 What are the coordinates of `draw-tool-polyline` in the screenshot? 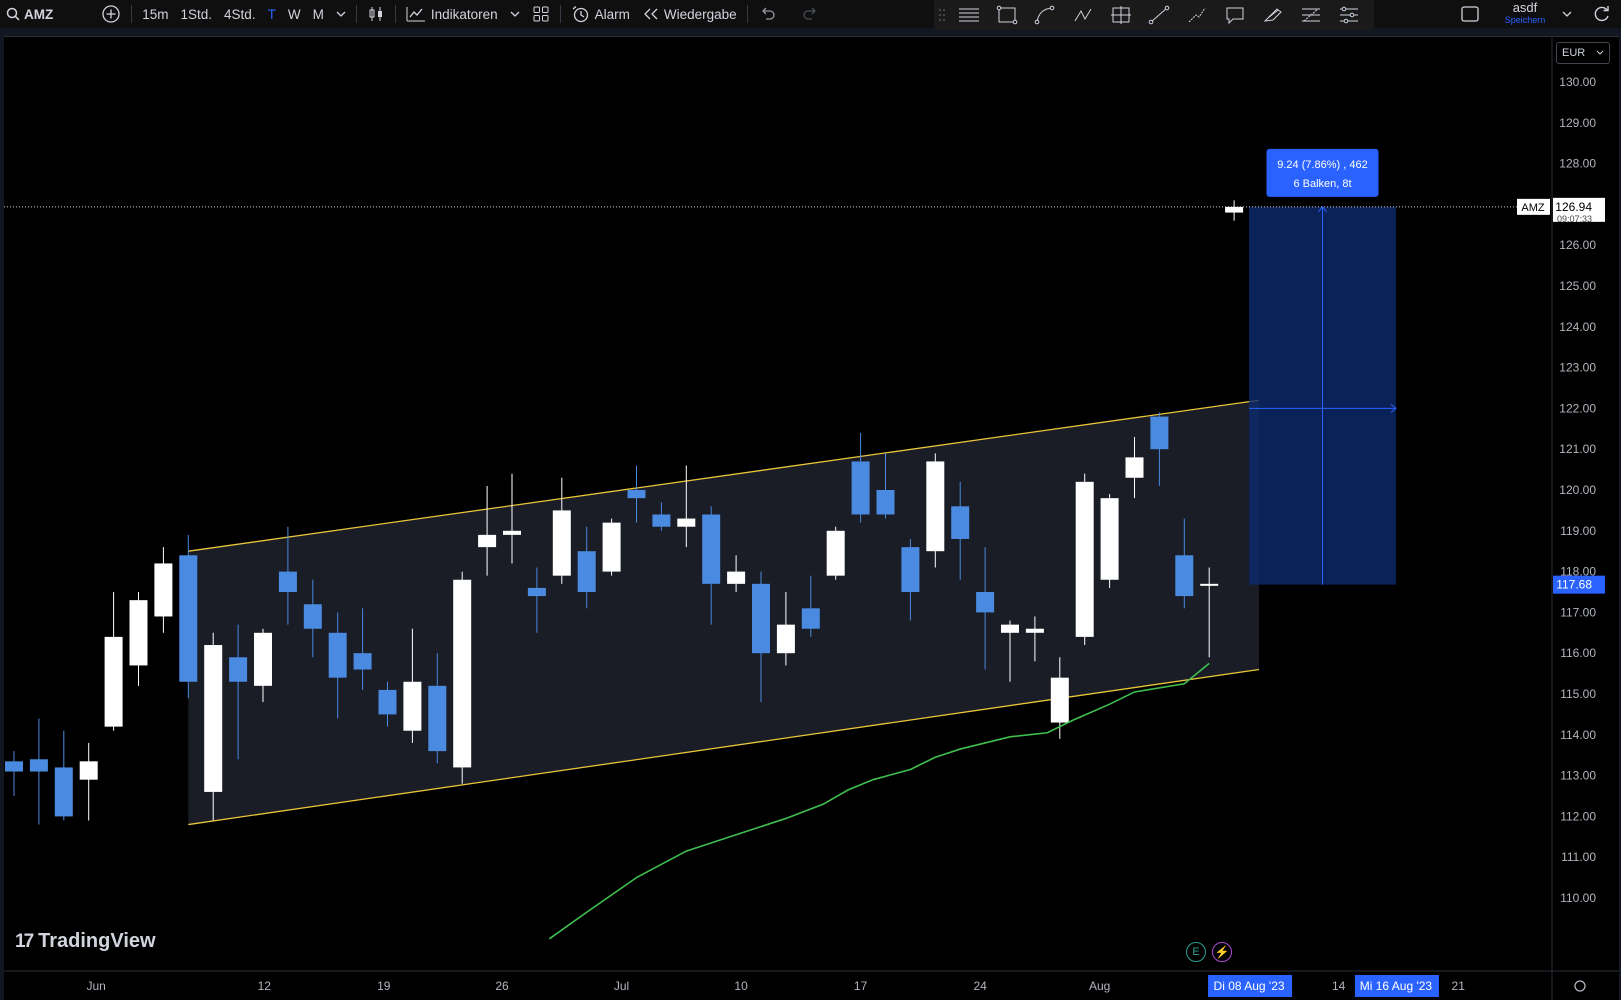 It's located at (1197, 15).